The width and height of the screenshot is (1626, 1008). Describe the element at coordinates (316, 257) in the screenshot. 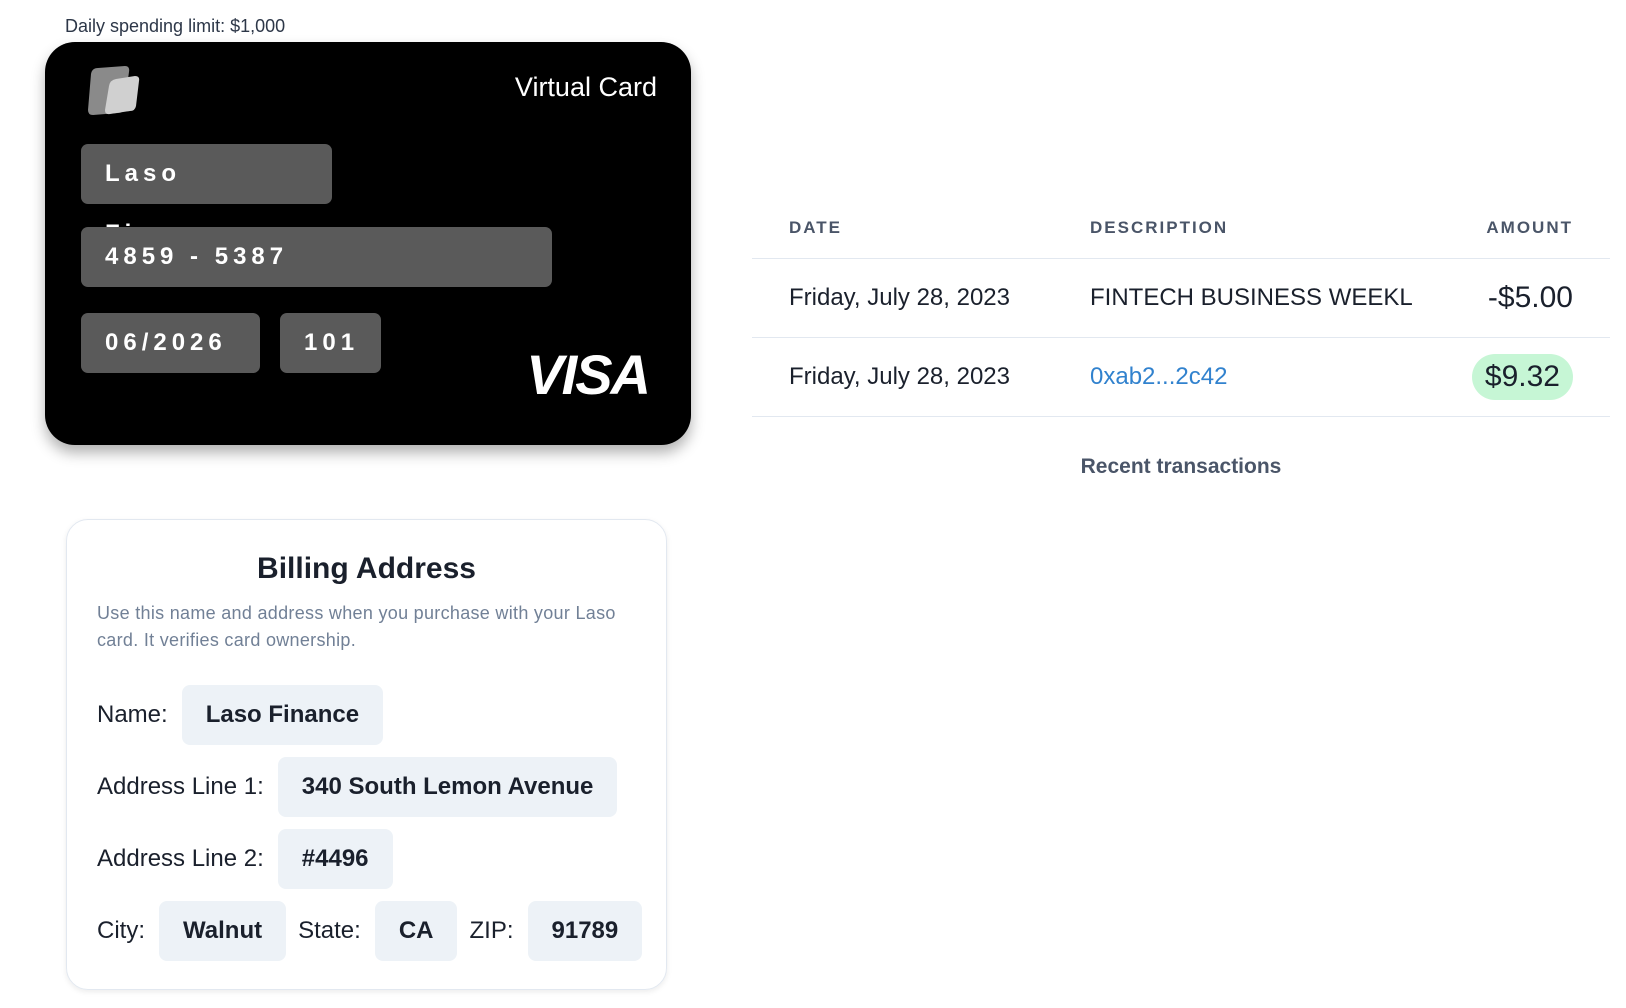

I see `card-number: 4859 - 5387` at that location.